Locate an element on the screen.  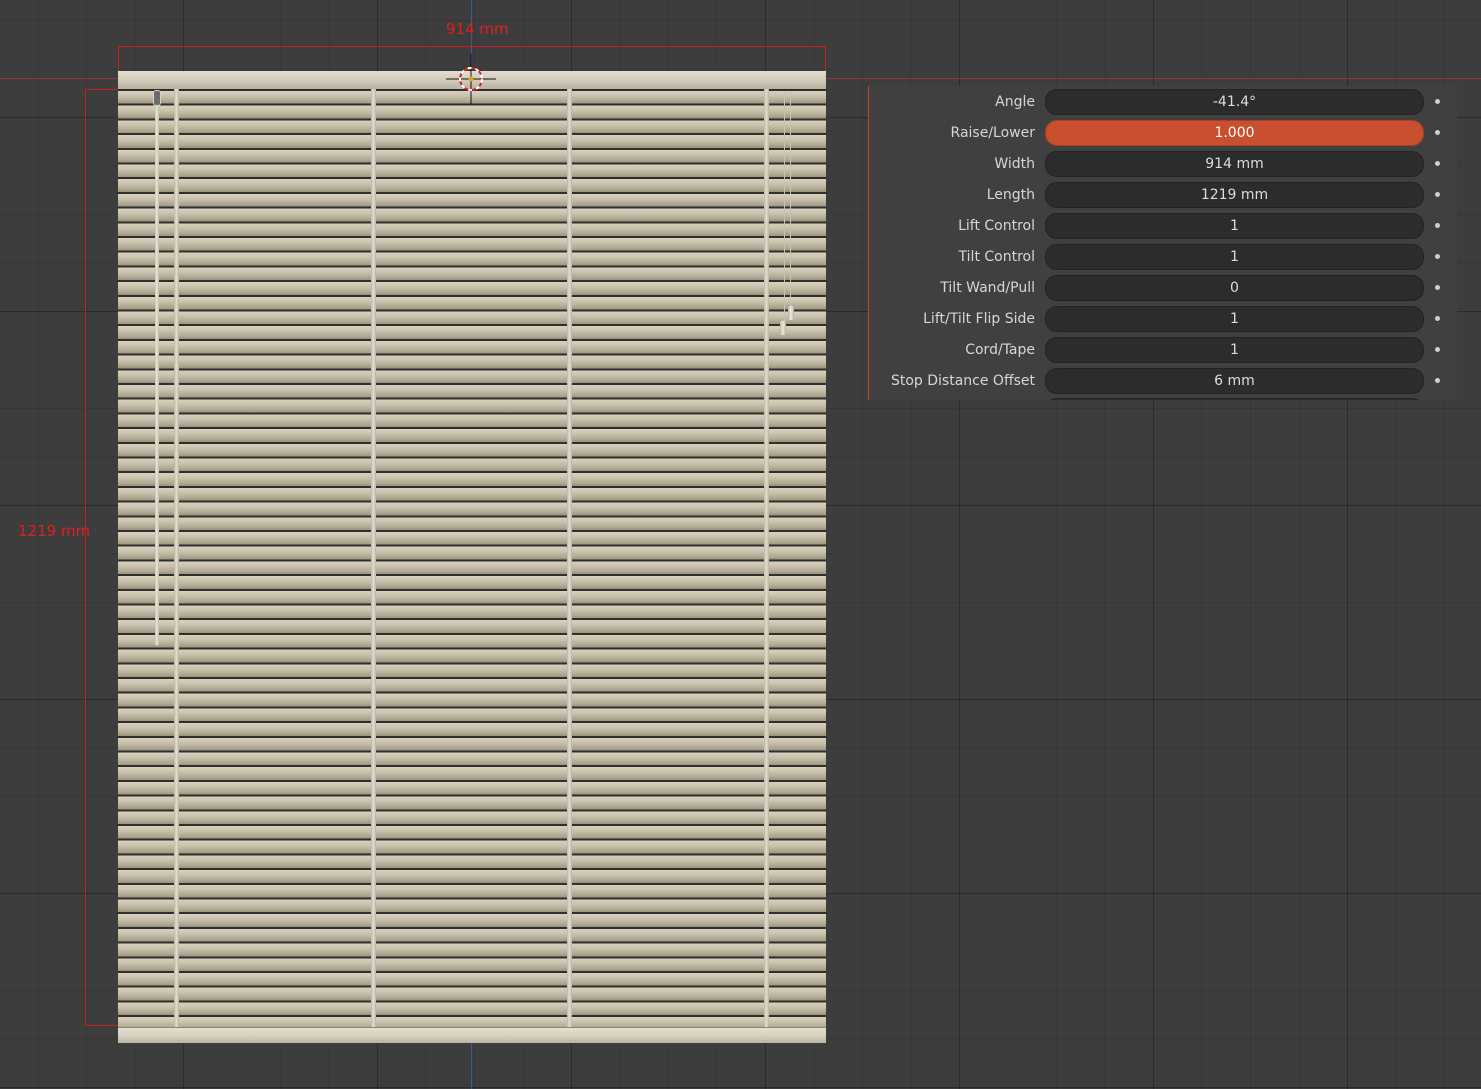
tilt-control-field: 1 is located at coordinates (1234, 257).